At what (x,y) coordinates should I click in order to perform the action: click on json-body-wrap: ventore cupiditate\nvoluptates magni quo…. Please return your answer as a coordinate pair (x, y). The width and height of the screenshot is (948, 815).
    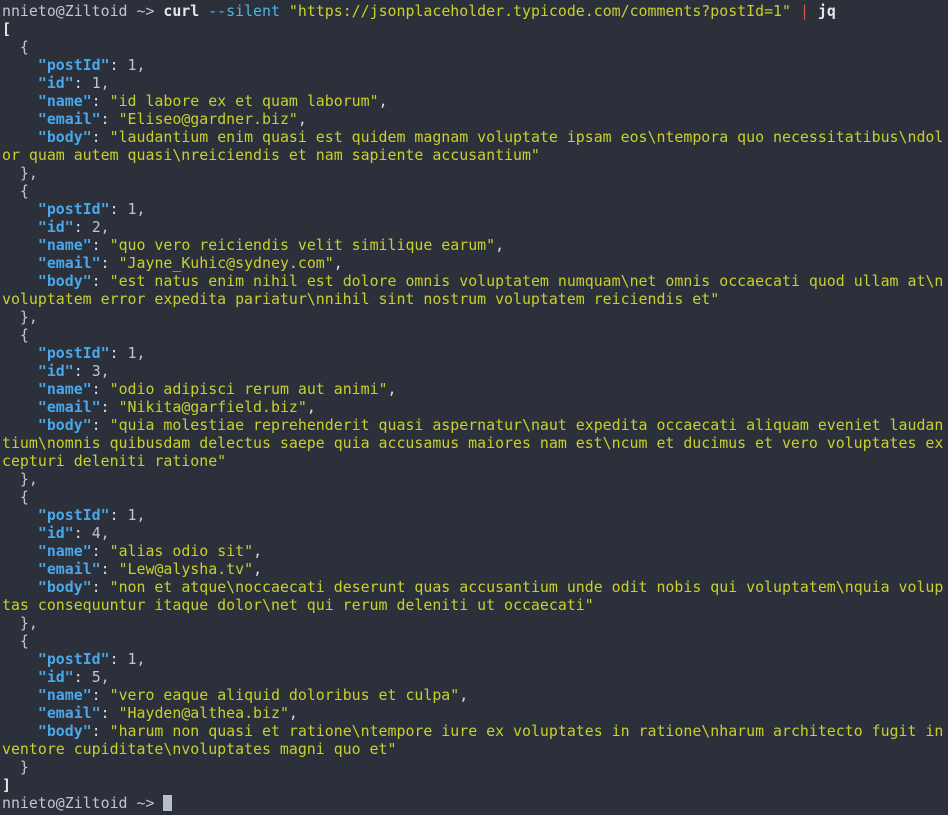
    Looking at the image, I should click on (475, 749).